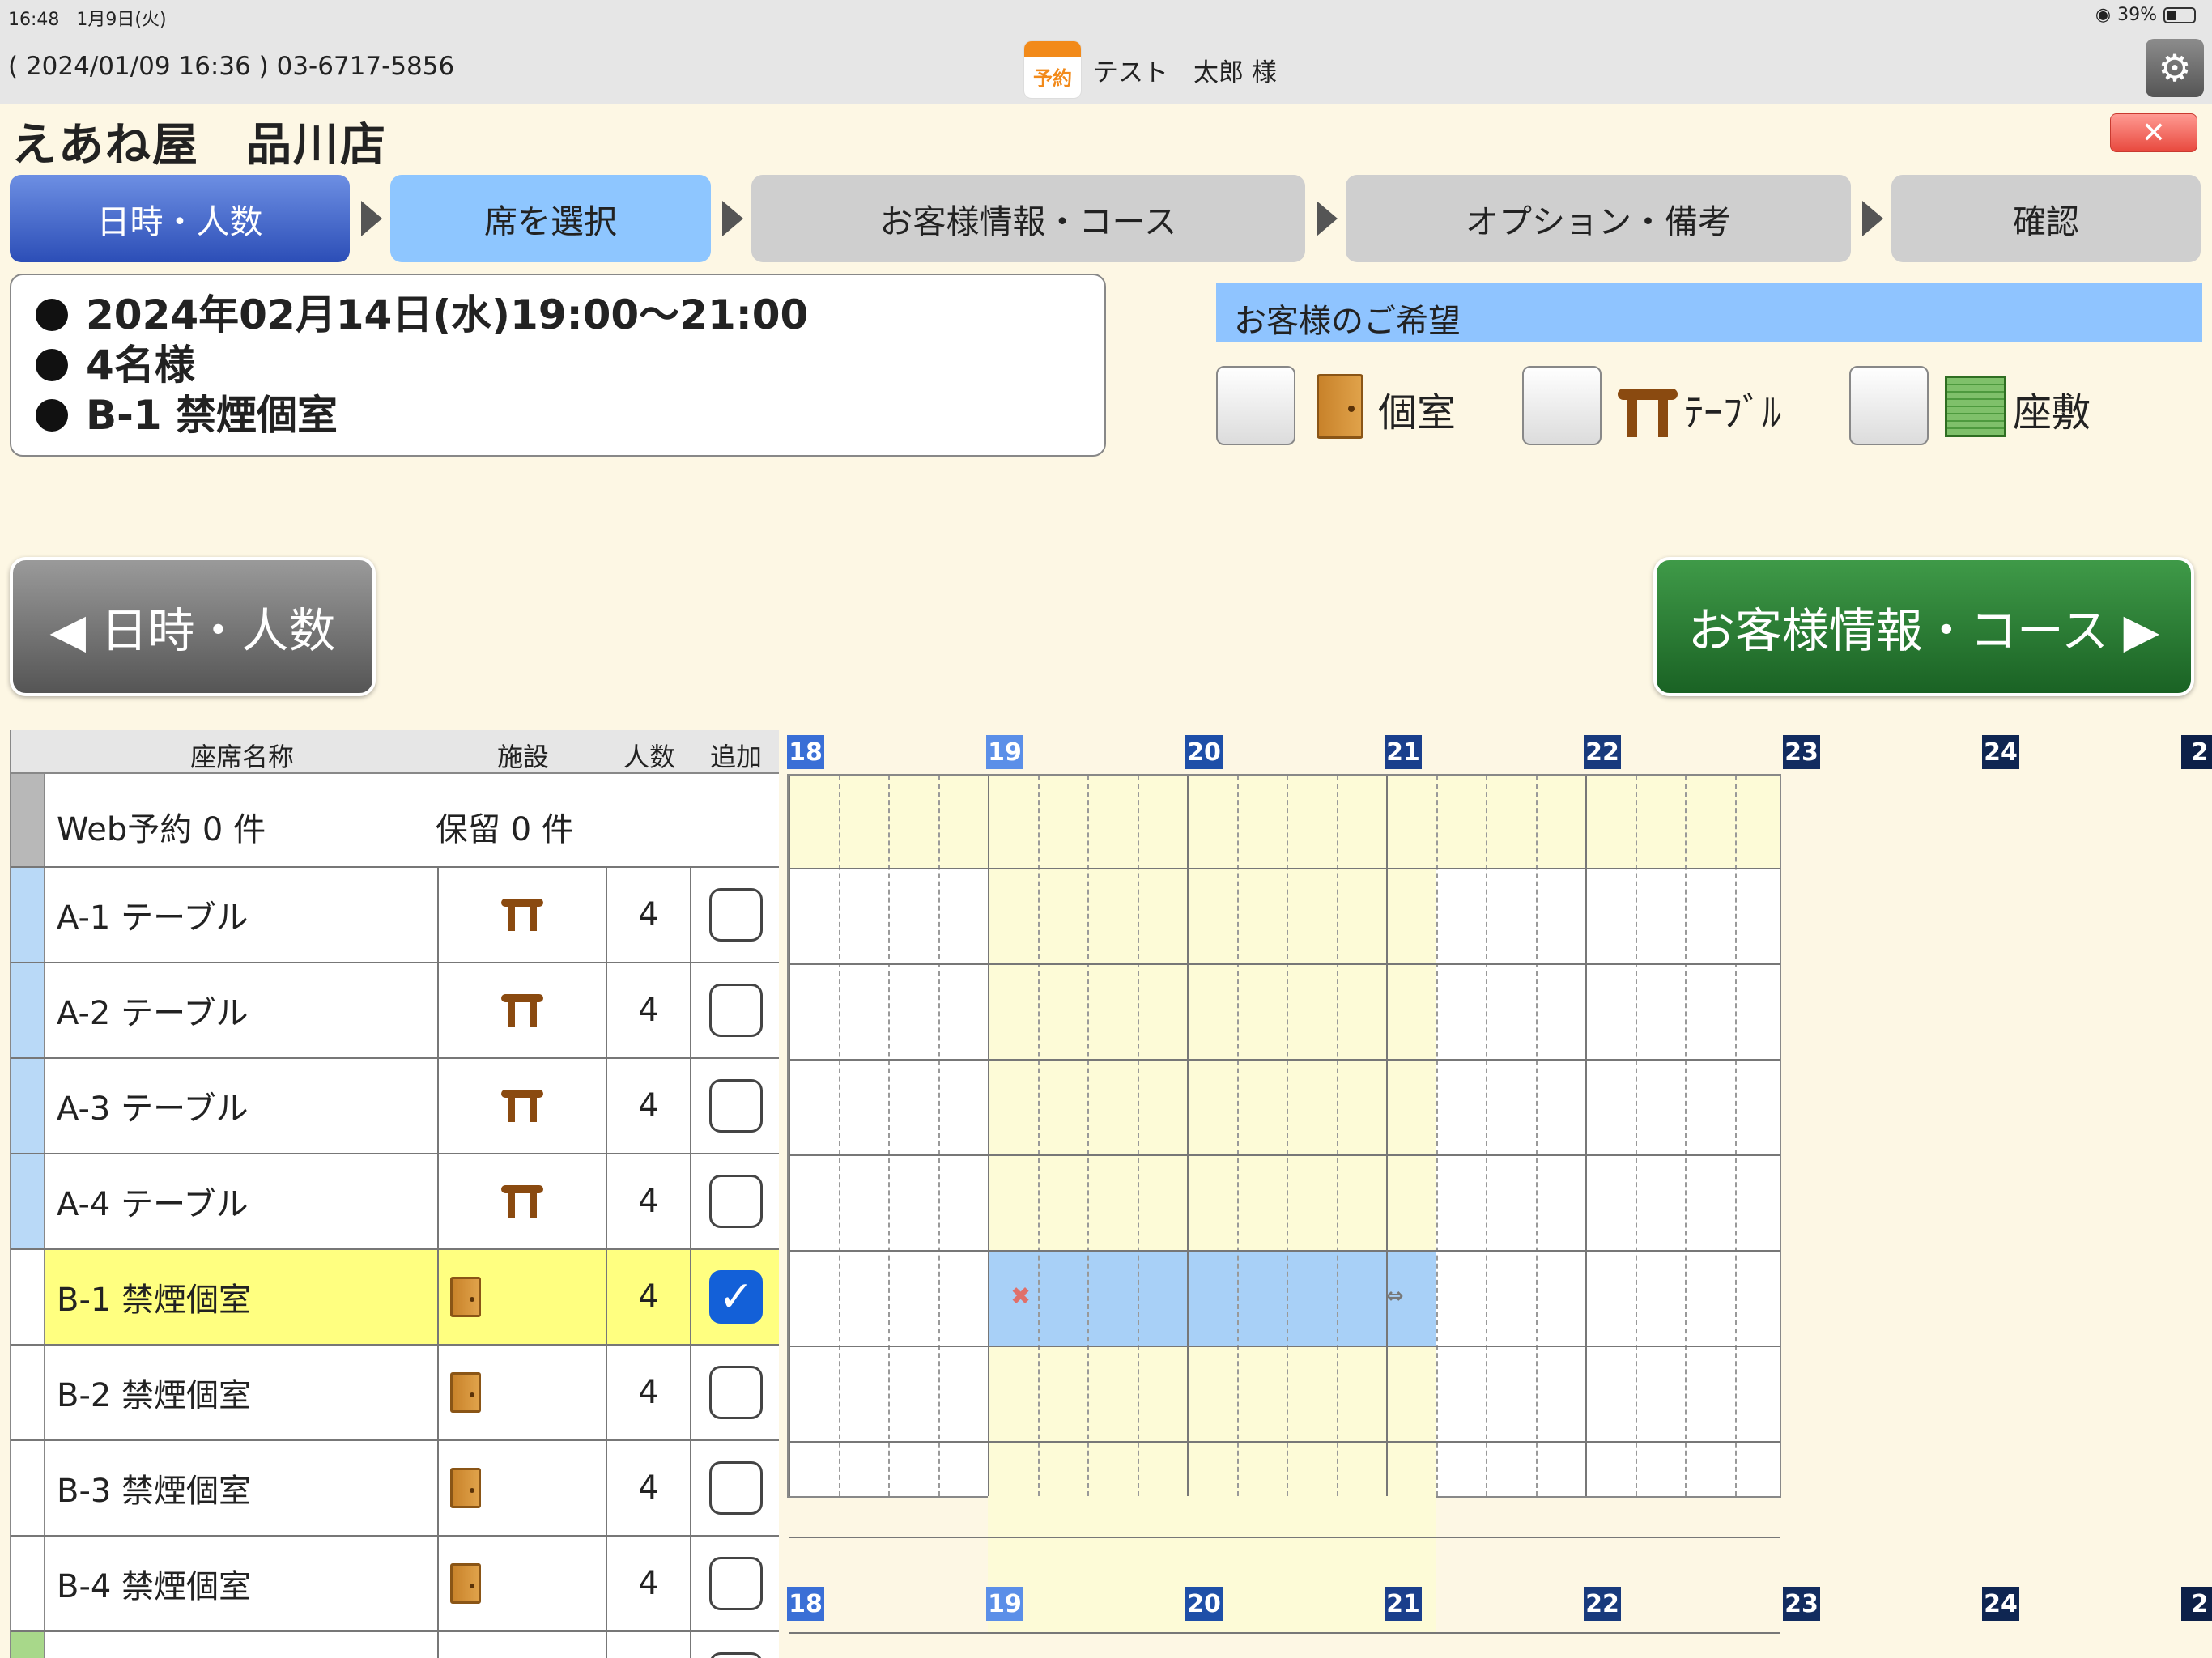 This screenshot has height=1658, width=2212. I want to click on seat-row: A-3 テーブル 4, so click(395, 1106).